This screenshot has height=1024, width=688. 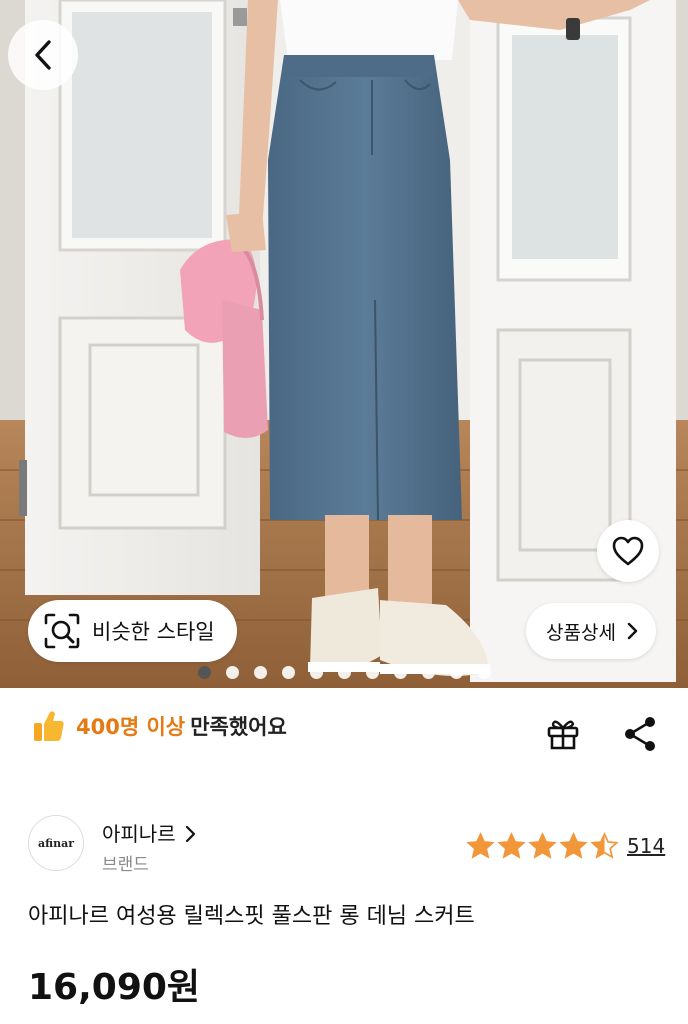 I want to click on image-search-icon, so click(x=62, y=631).